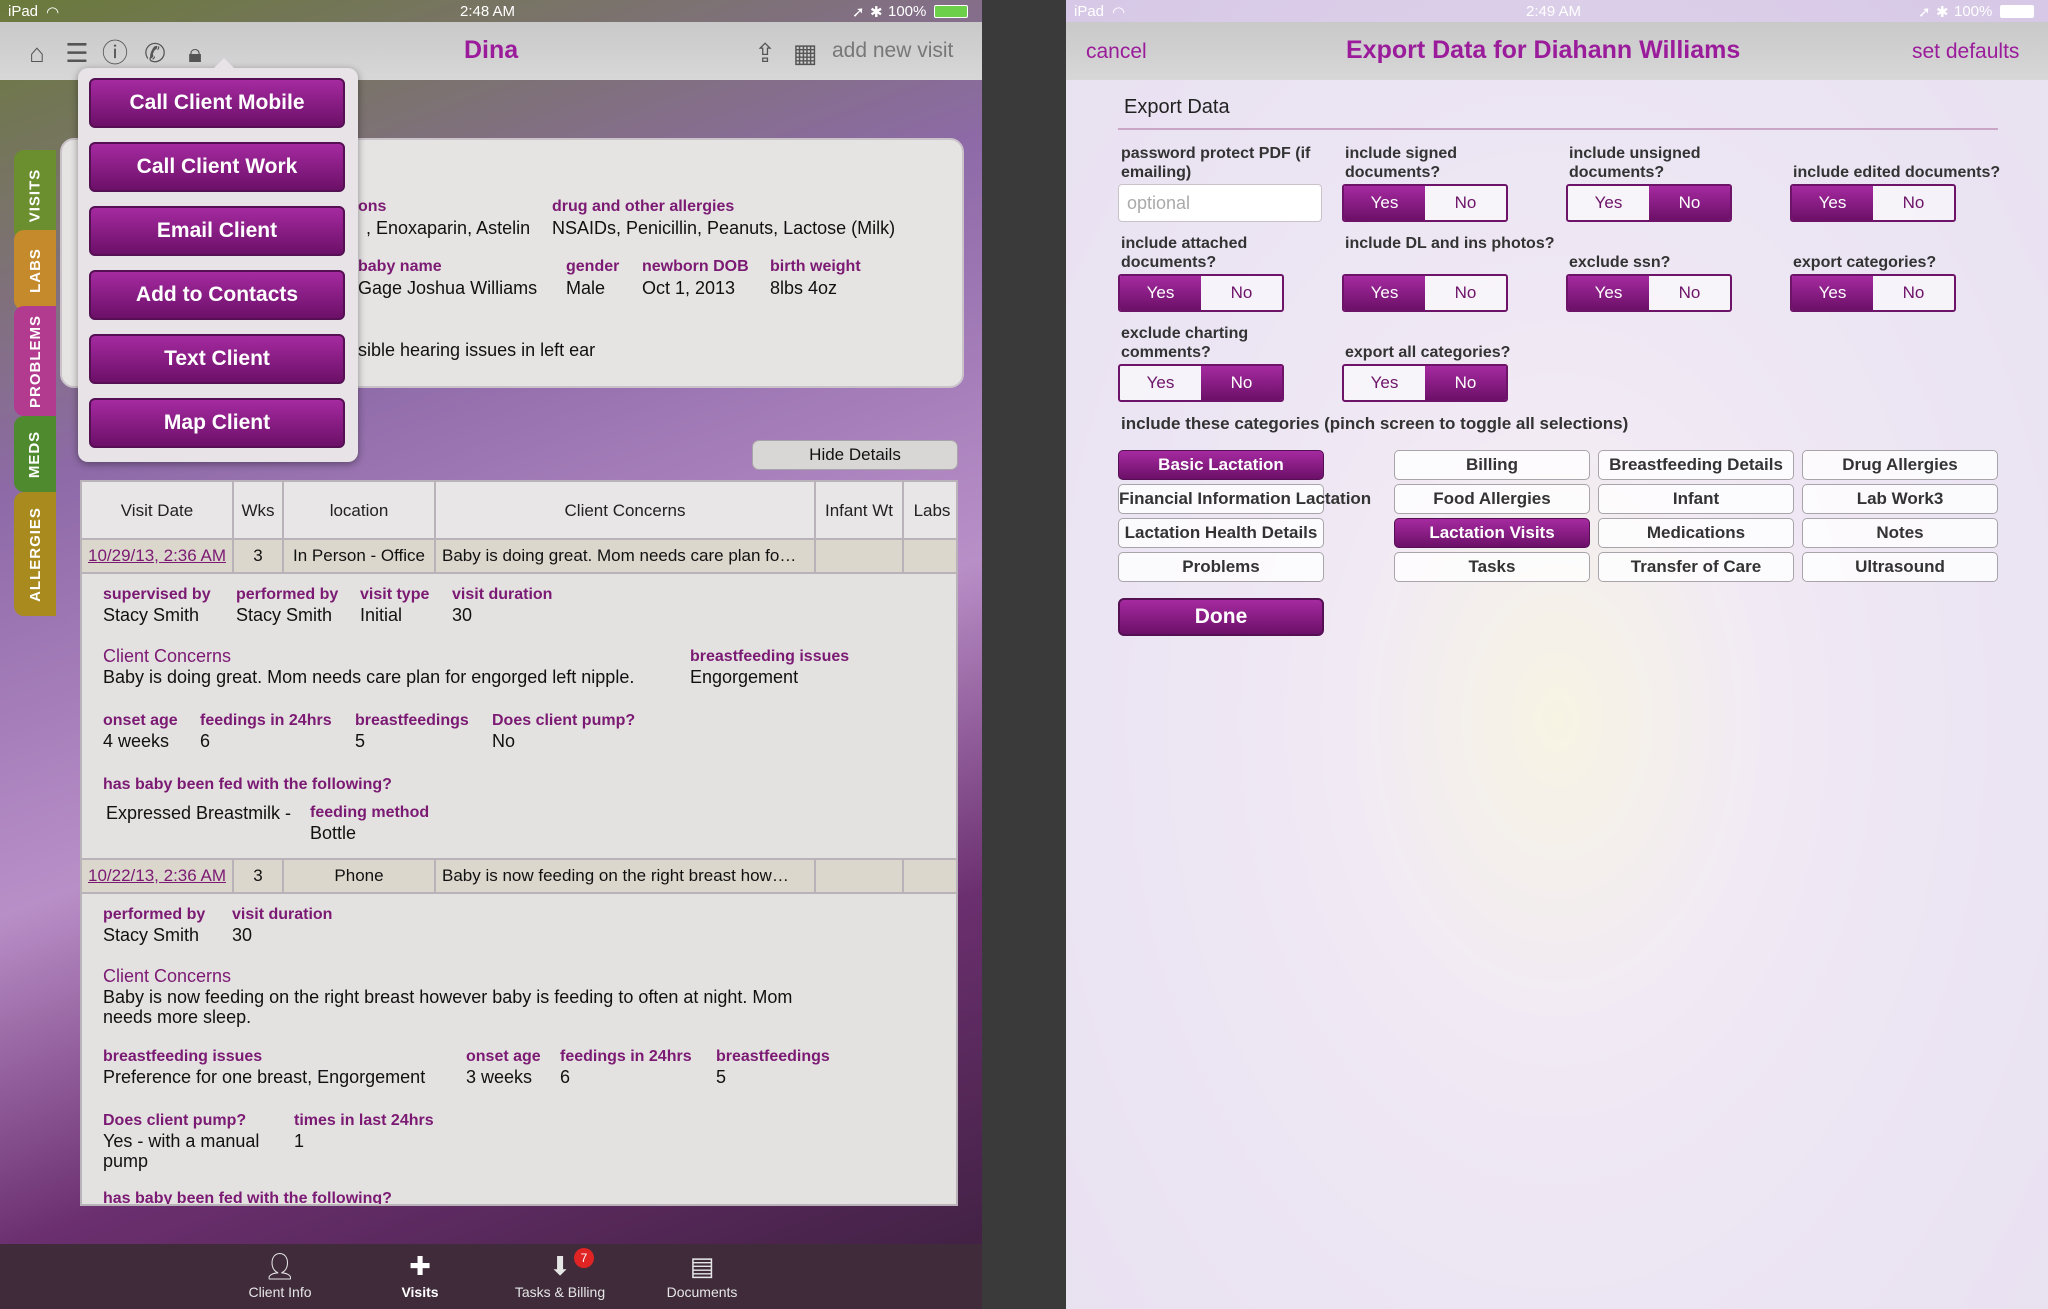  What do you see at coordinates (860, 511) in the screenshot?
I see `col-infant-wt: Infant Wt` at bounding box center [860, 511].